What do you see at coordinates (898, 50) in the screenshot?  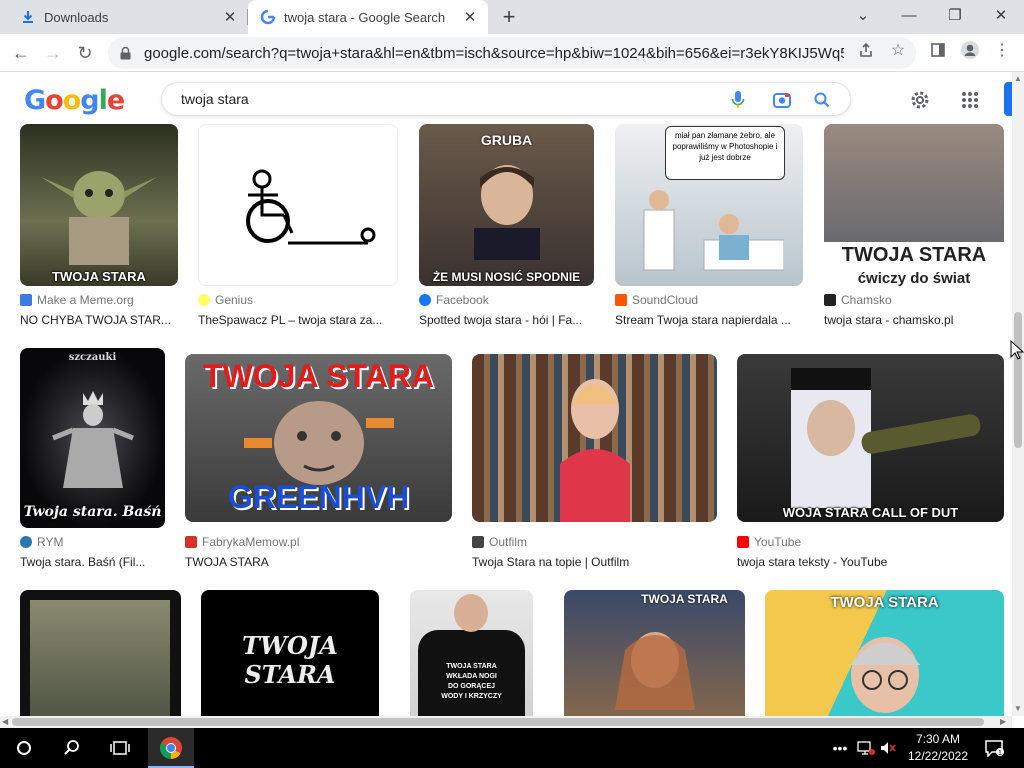 I see `bookmark-star-icon: ☆` at bounding box center [898, 50].